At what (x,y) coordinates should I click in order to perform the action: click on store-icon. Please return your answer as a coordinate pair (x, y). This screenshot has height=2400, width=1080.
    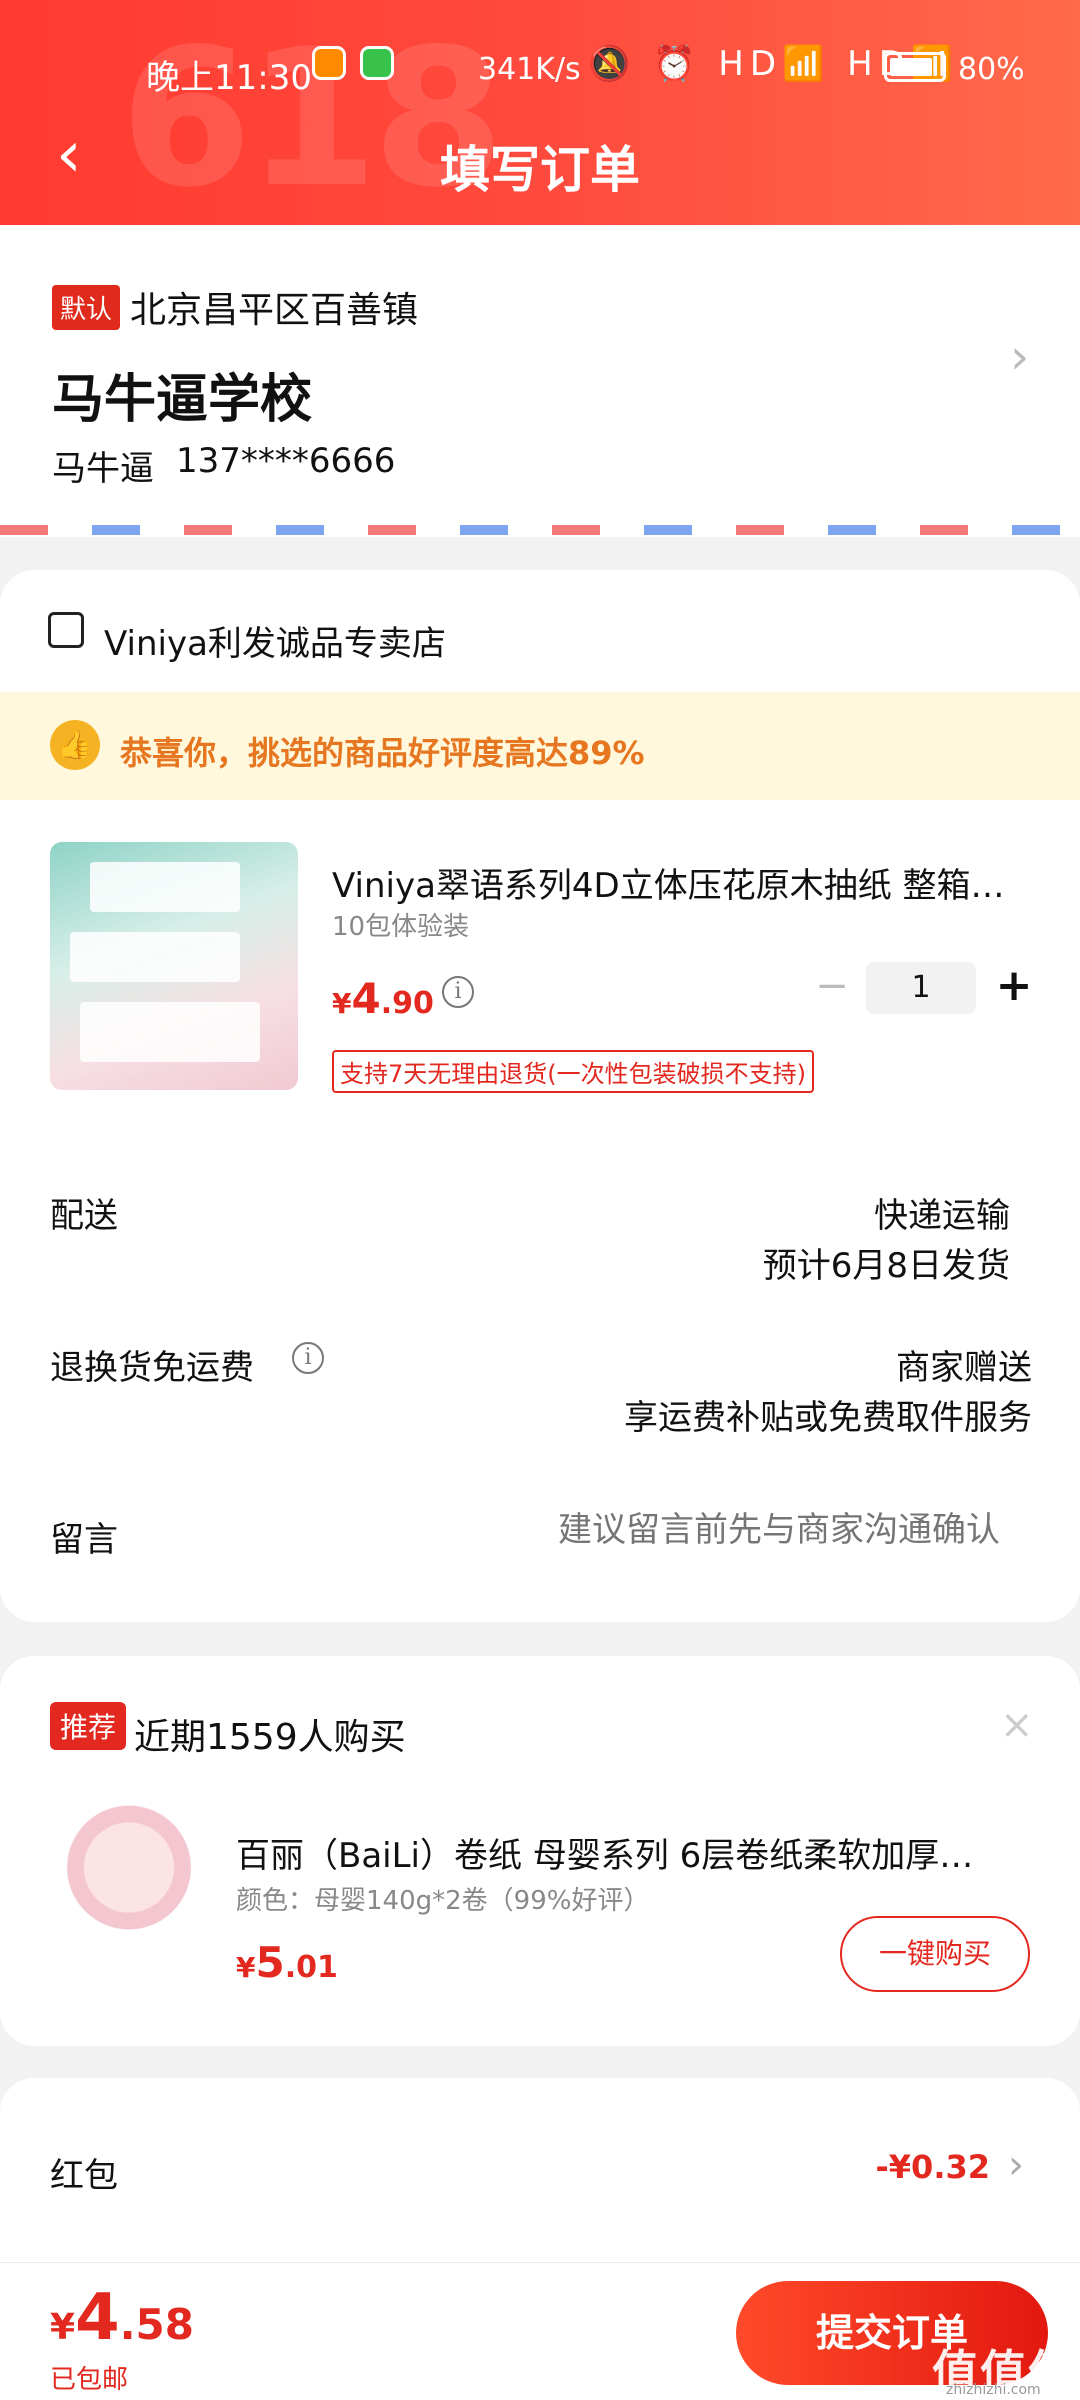
    Looking at the image, I should click on (66, 630).